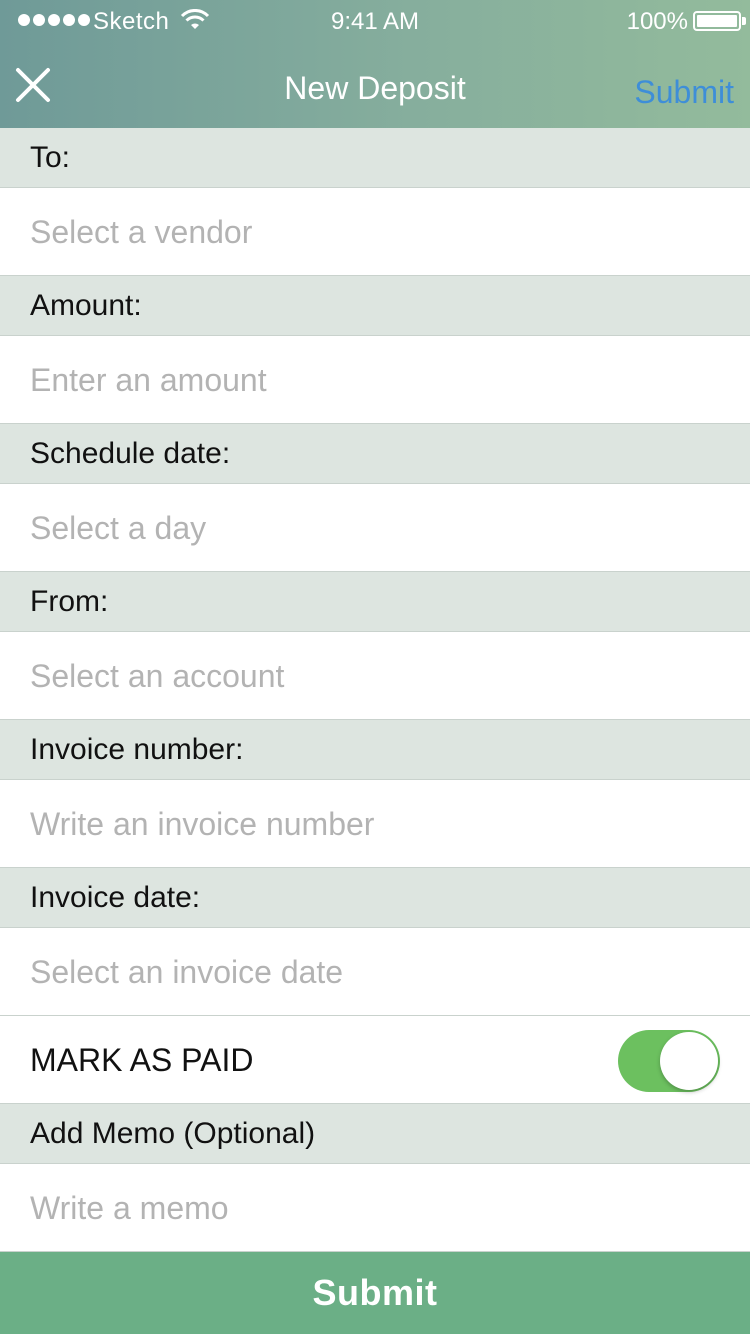  Describe the element at coordinates (375, 1293) in the screenshot. I see `submit-button: Submit` at that location.